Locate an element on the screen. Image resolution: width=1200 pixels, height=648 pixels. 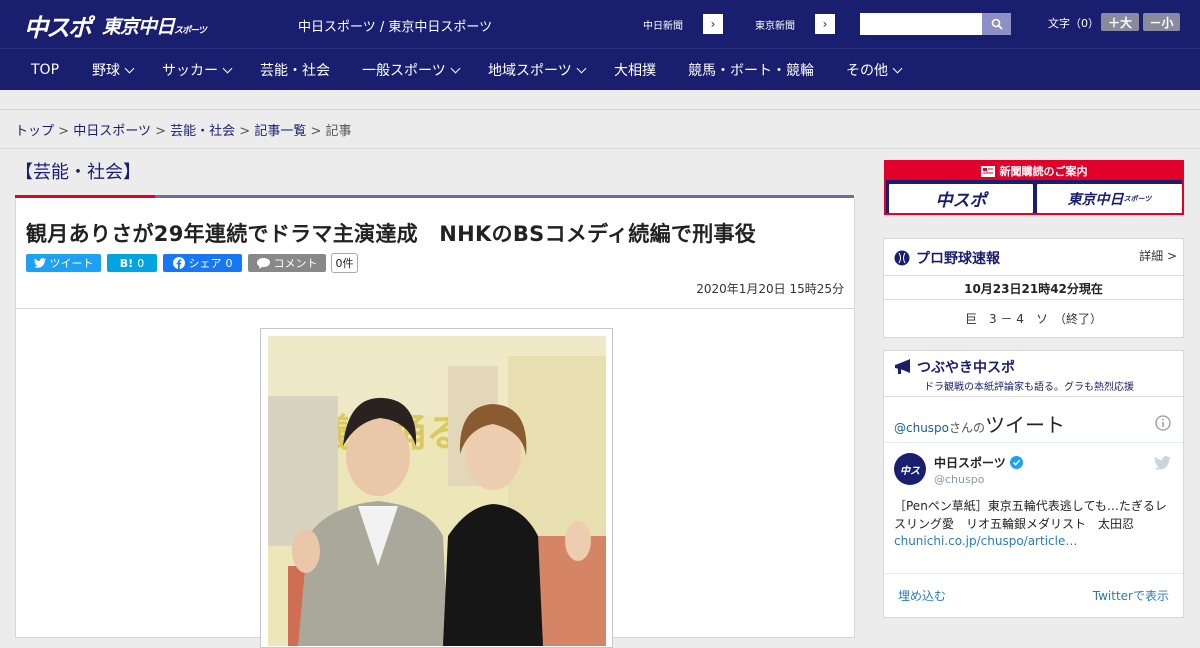
baseball-score: 巨 3 － 4 ソ （終了） is located at coordinates (1033, 318).